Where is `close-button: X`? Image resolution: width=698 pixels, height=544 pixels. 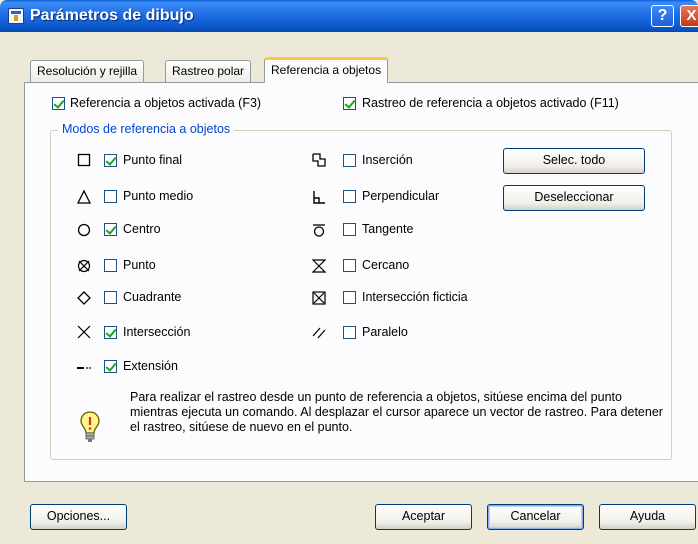
close-button: X is located at coordinates (689, 16).